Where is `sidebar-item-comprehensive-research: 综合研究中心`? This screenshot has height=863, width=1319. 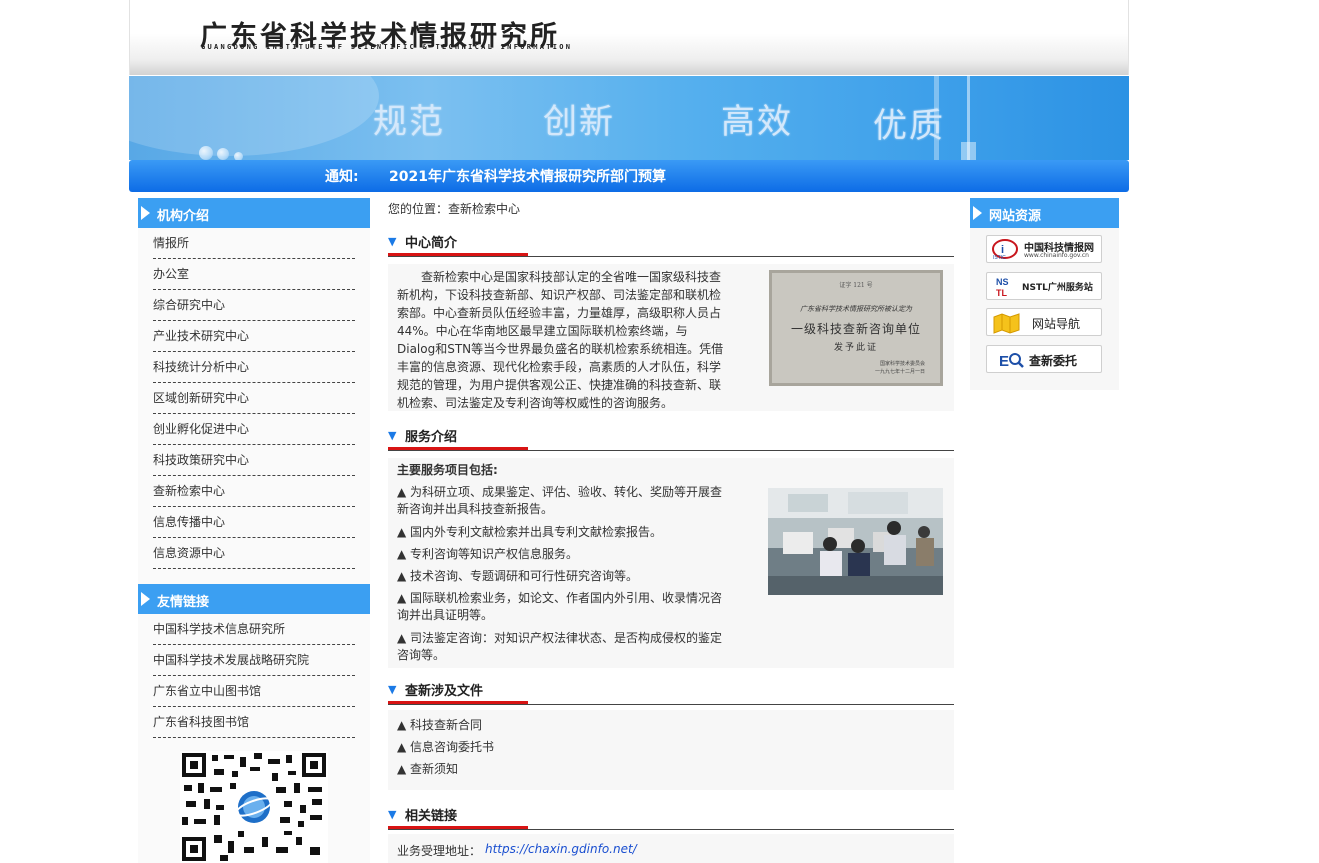 sidebar-item-comprehensive-research: 综合研究中心 is located at coordinates (254, 305).